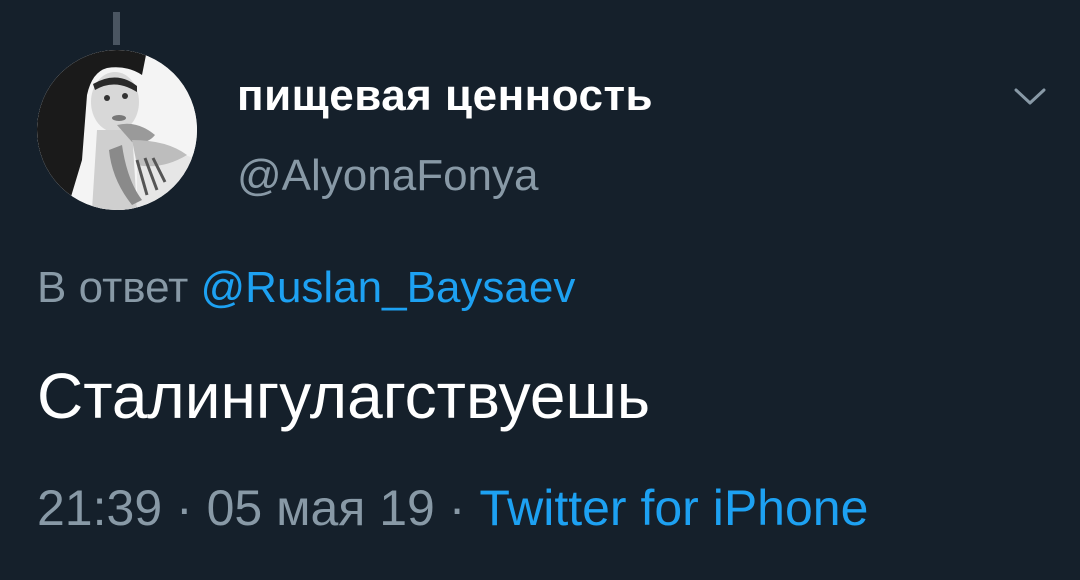 Image resolution: width=1080 pixels, height=580 pixels. What do you see at coordinates (344, 396) in the screenshot?
I see `tweet-text: Сталингулагствуешь` at bounding box center [344, 396].